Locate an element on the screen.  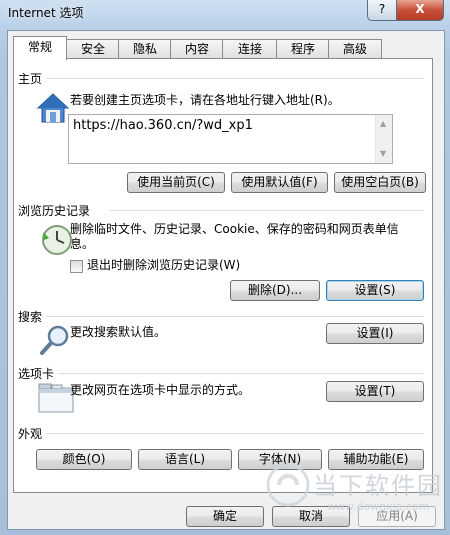
tab-security: 安全 is located at coordinates (93, 49).